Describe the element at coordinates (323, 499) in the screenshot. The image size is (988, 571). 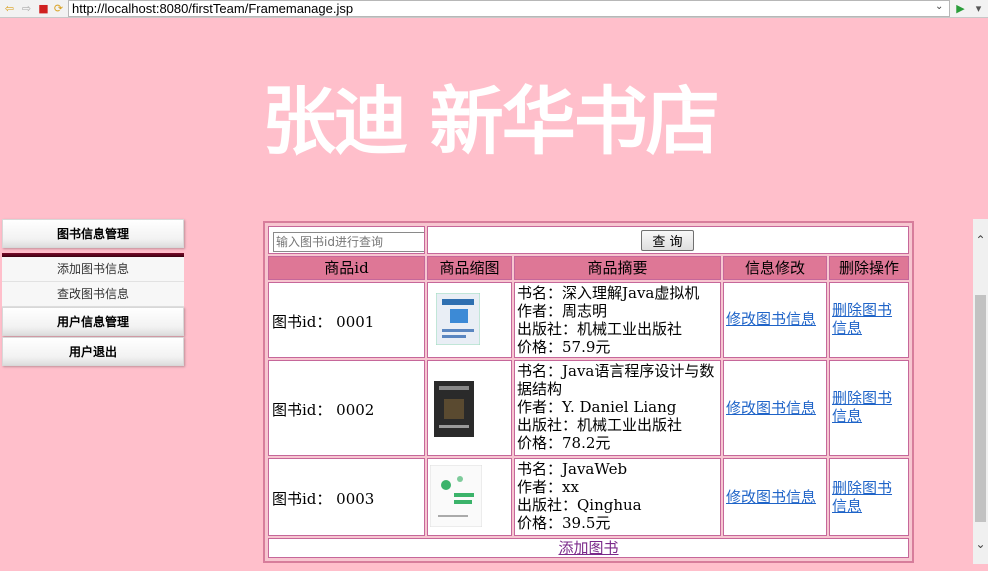
I see `book-id: 图书id： 0003` at that location.